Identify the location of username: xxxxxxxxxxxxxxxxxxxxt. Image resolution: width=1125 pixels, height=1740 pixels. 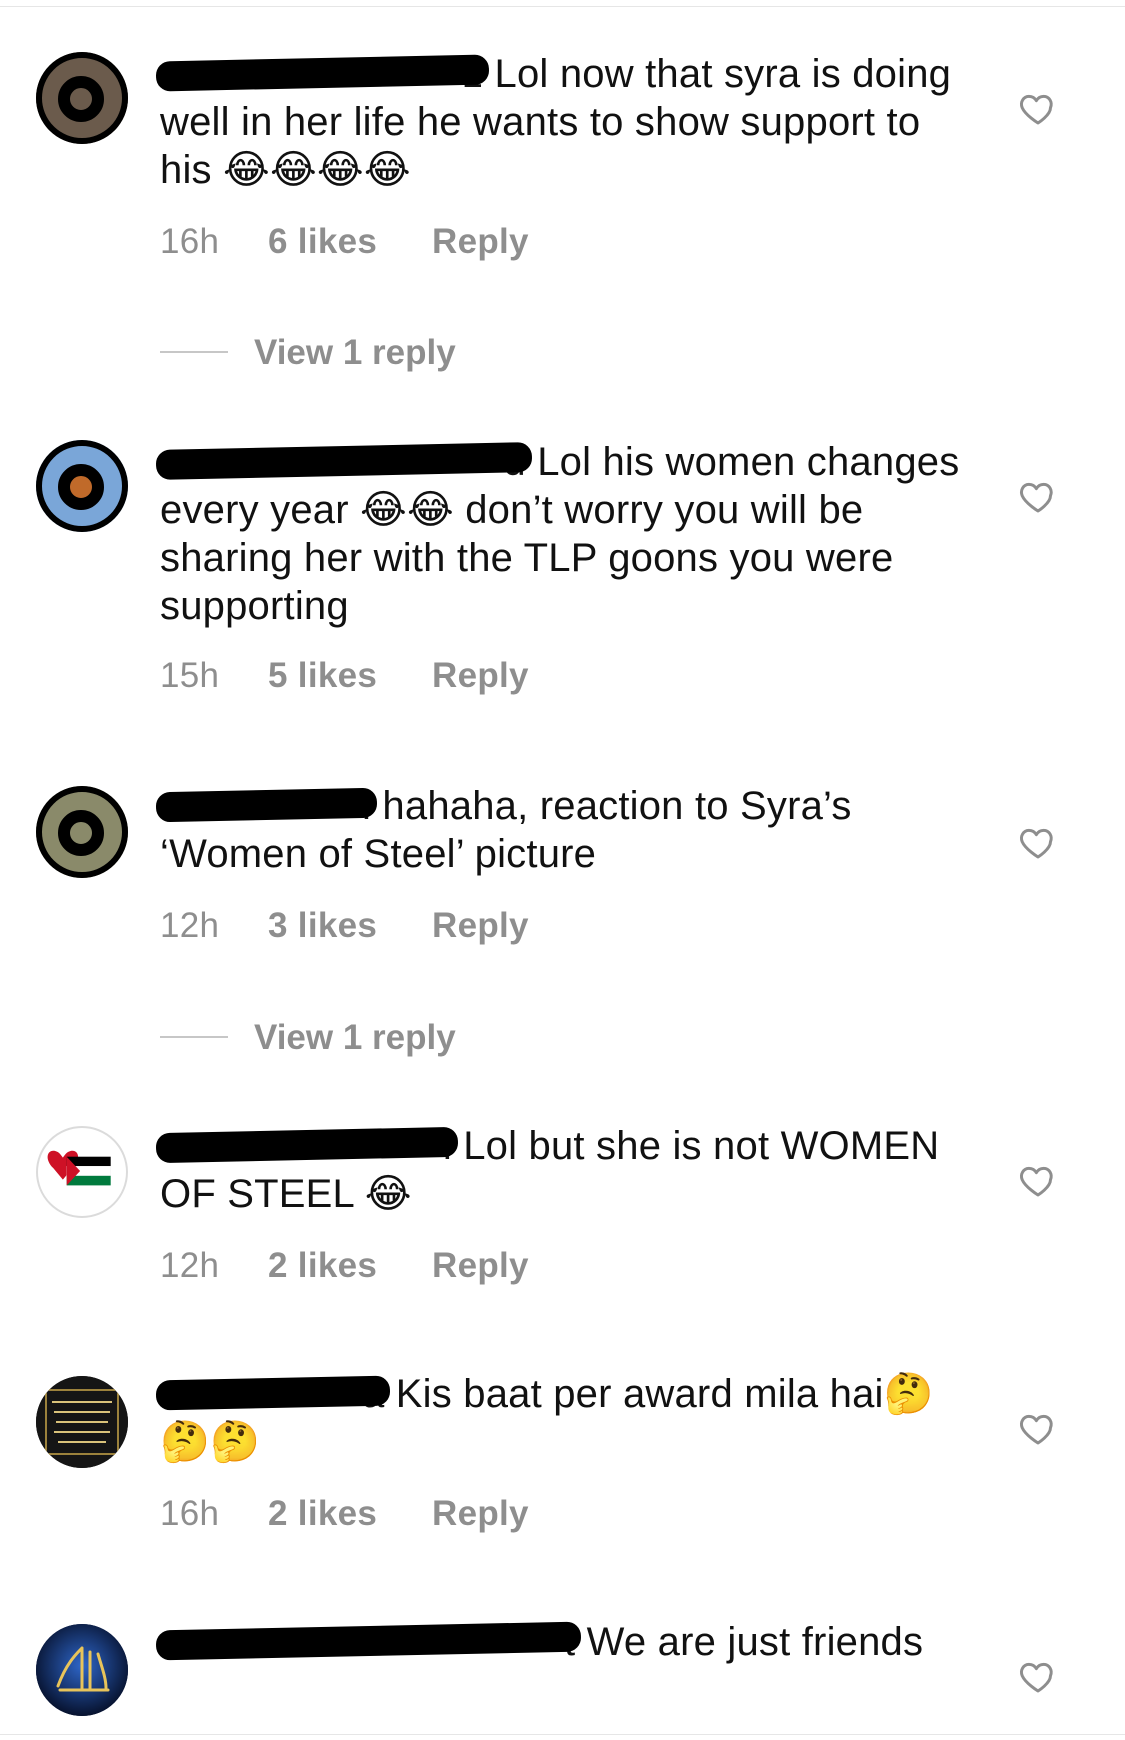
(368, 1642).